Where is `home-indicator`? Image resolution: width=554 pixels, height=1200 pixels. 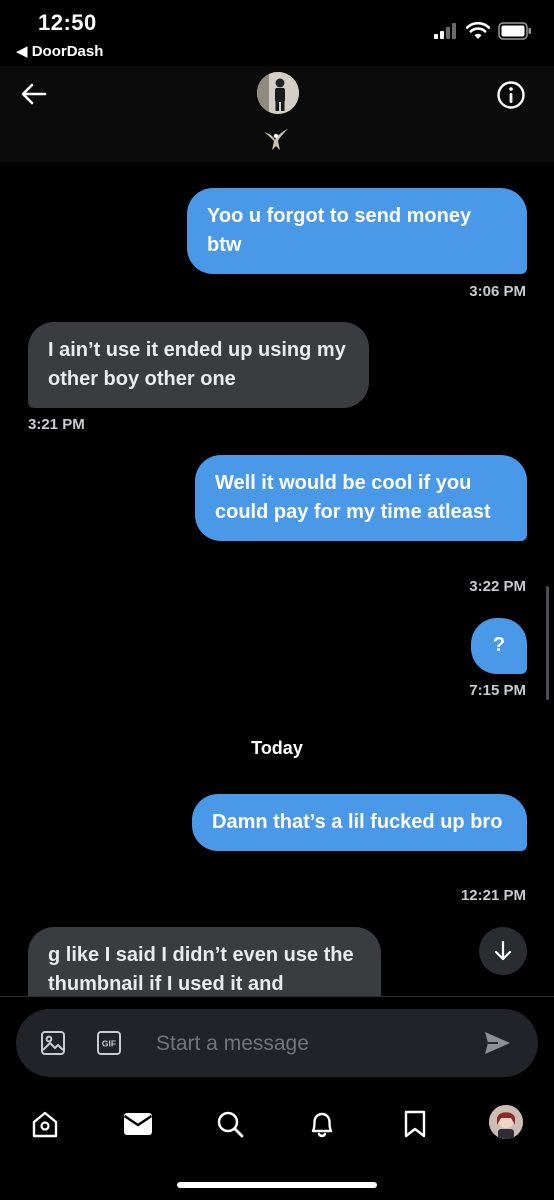
home-indicator is located at coordinates (277, 1185).